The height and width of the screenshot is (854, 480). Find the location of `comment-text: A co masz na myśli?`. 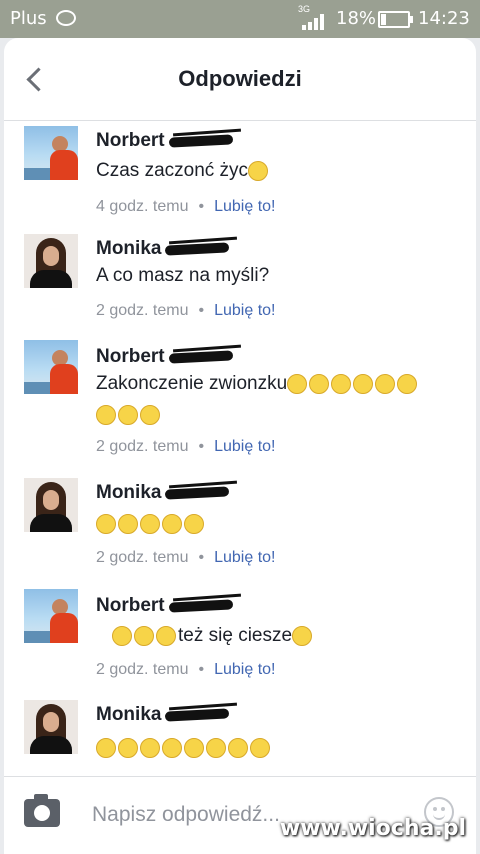

comment-text: A co masz na myśli? is located at coordinates (183, 275).